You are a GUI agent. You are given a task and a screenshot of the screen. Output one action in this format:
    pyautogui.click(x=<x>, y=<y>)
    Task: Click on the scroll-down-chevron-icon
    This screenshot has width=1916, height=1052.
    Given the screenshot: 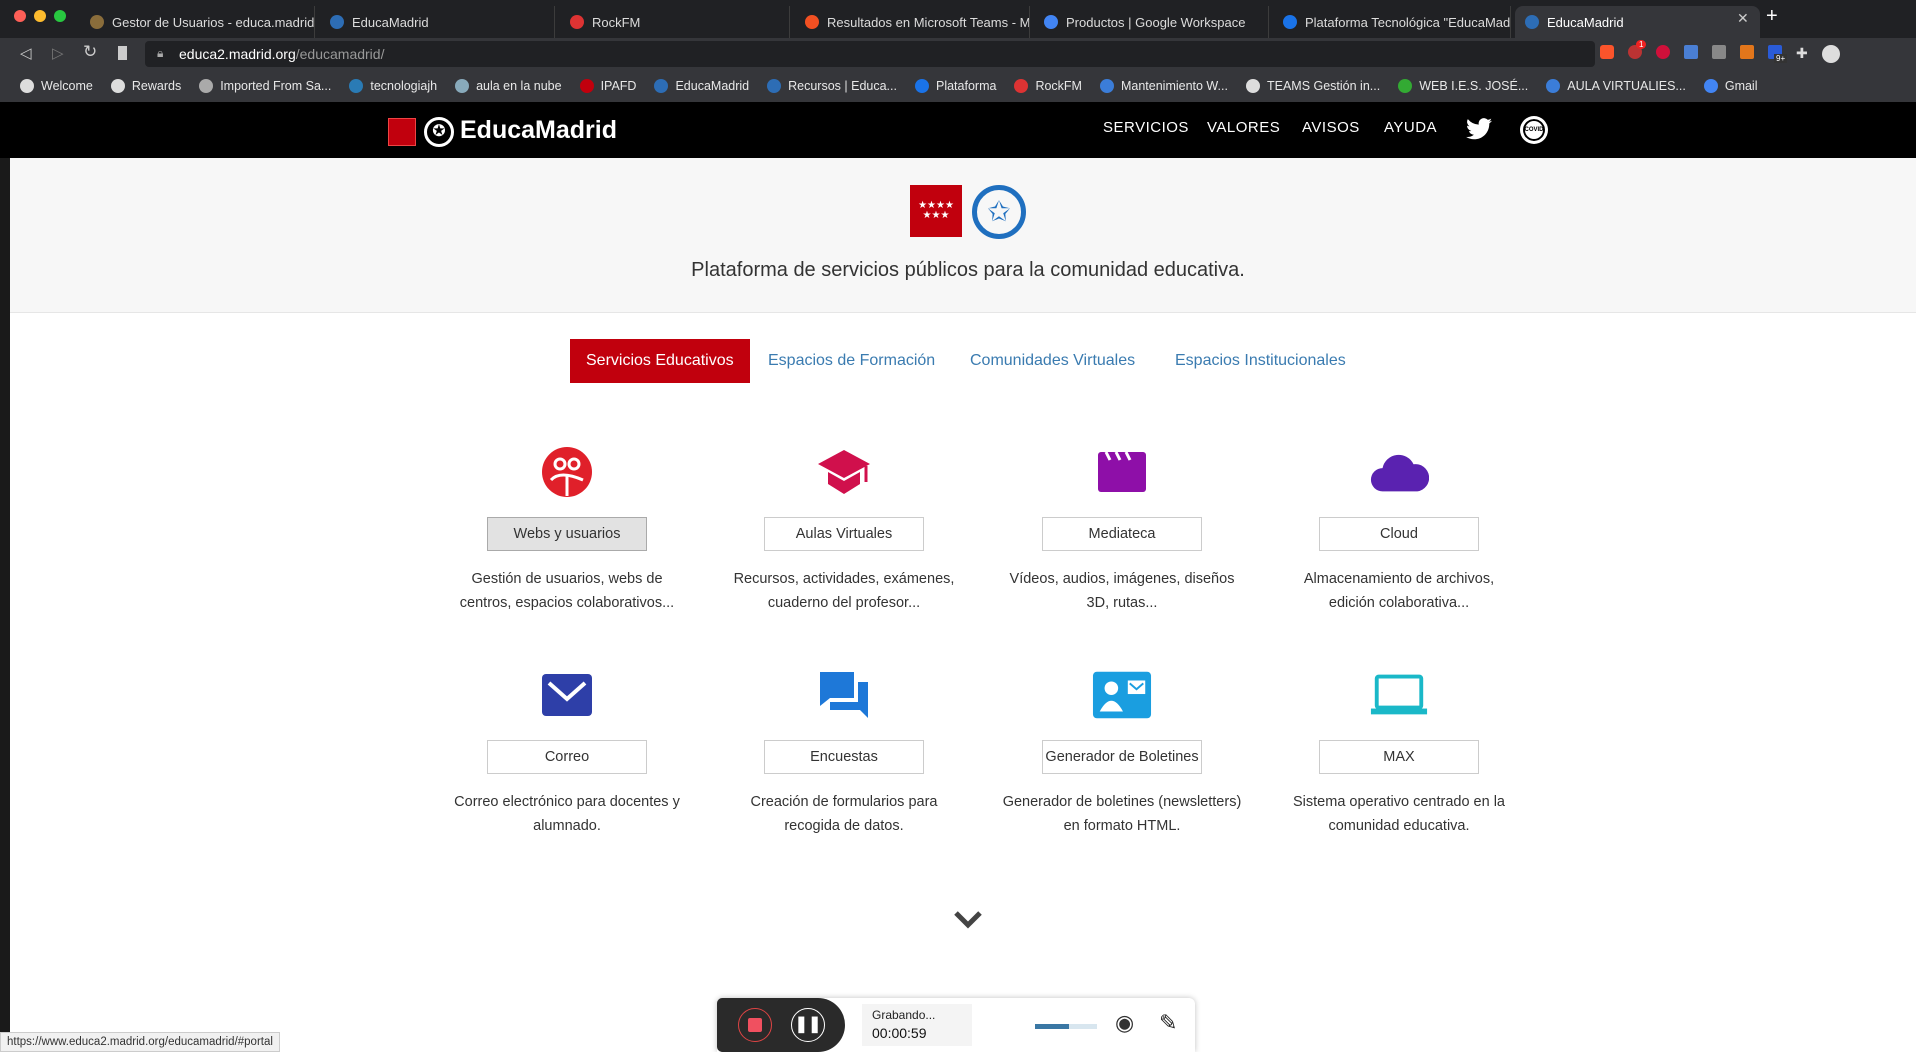 What is the action you would take?
    pyautogui.click(x=968, y=920)
    